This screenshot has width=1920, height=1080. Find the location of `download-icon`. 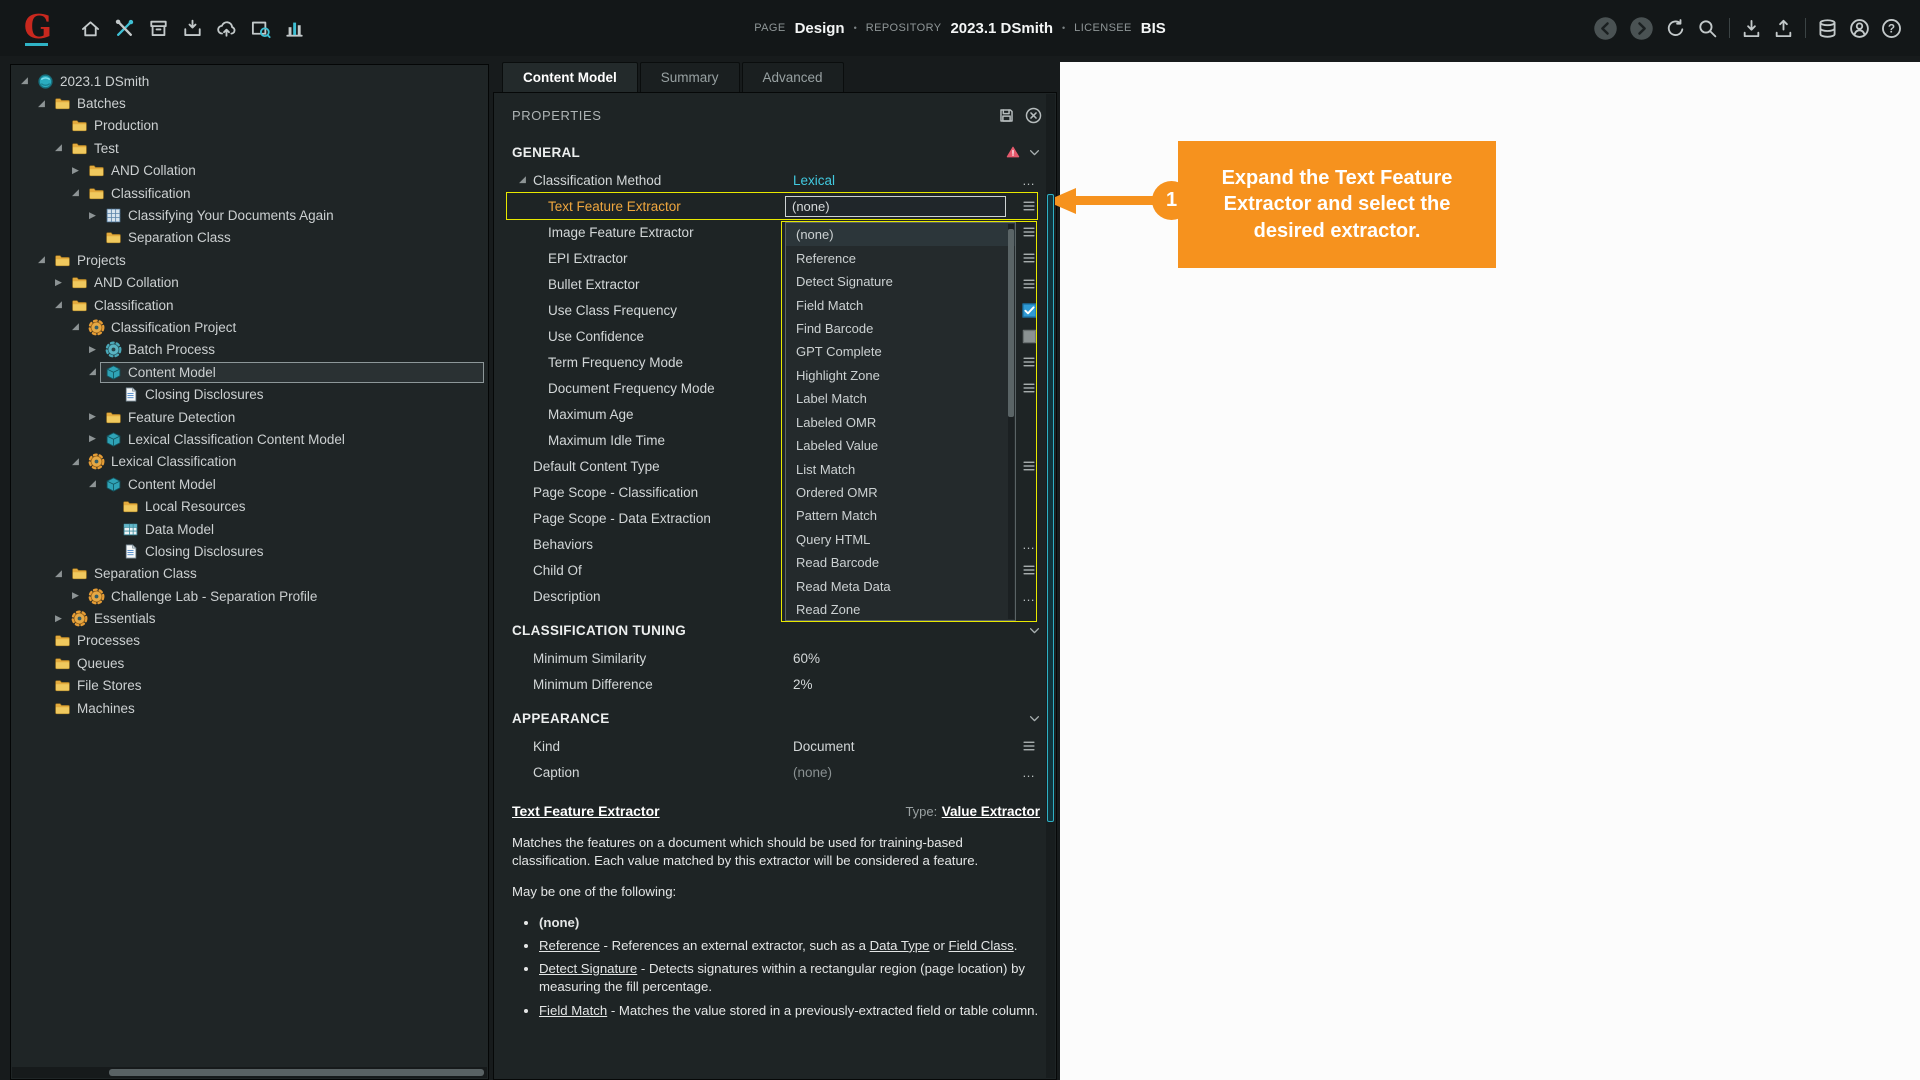

download-icon is located at coordinates (1751, 28).